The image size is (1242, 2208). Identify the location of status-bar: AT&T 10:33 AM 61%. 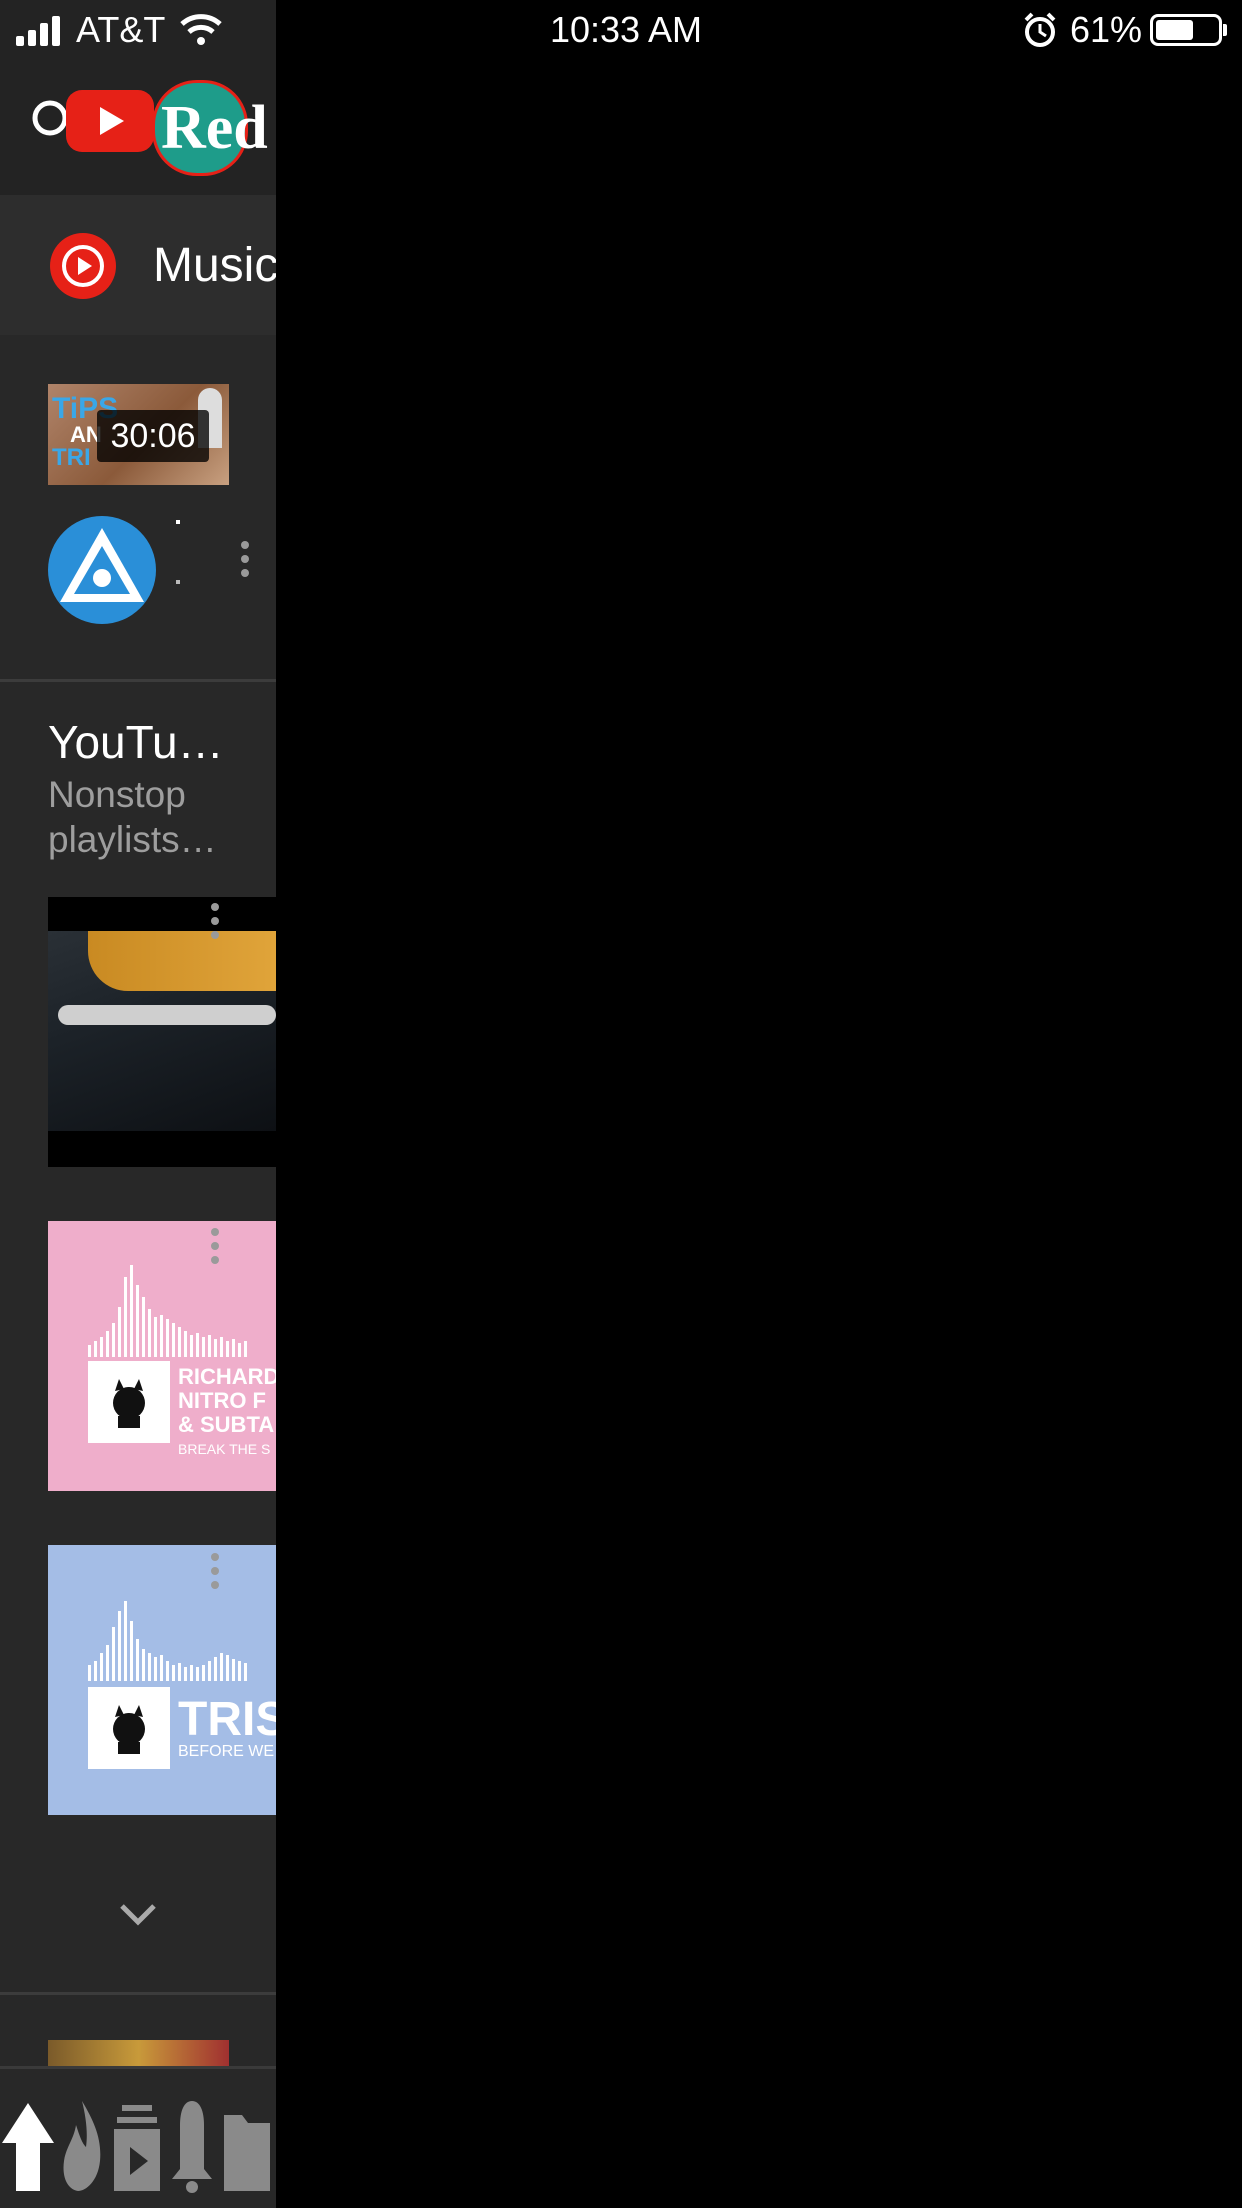
(621, 30).